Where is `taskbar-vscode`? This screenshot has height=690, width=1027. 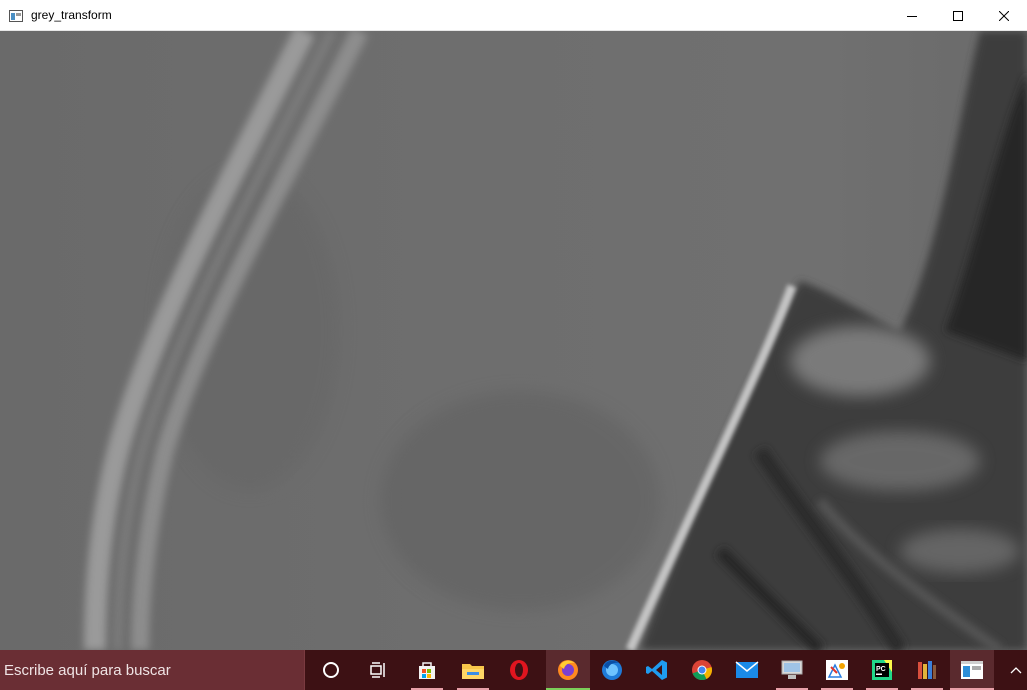
taskbar-vscode is located at coordinates (657, 670).